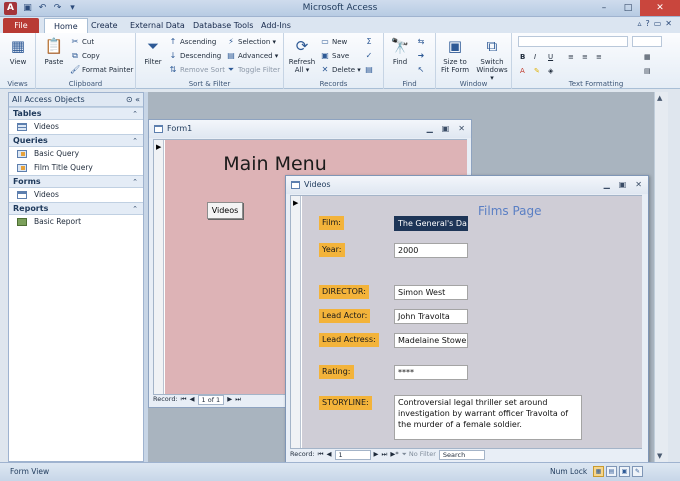 This screenshot has height=481, width=680. Describe the element at coordinates (431, 223) in the screenshot. I see `film-field: The General's Dau` at that location.